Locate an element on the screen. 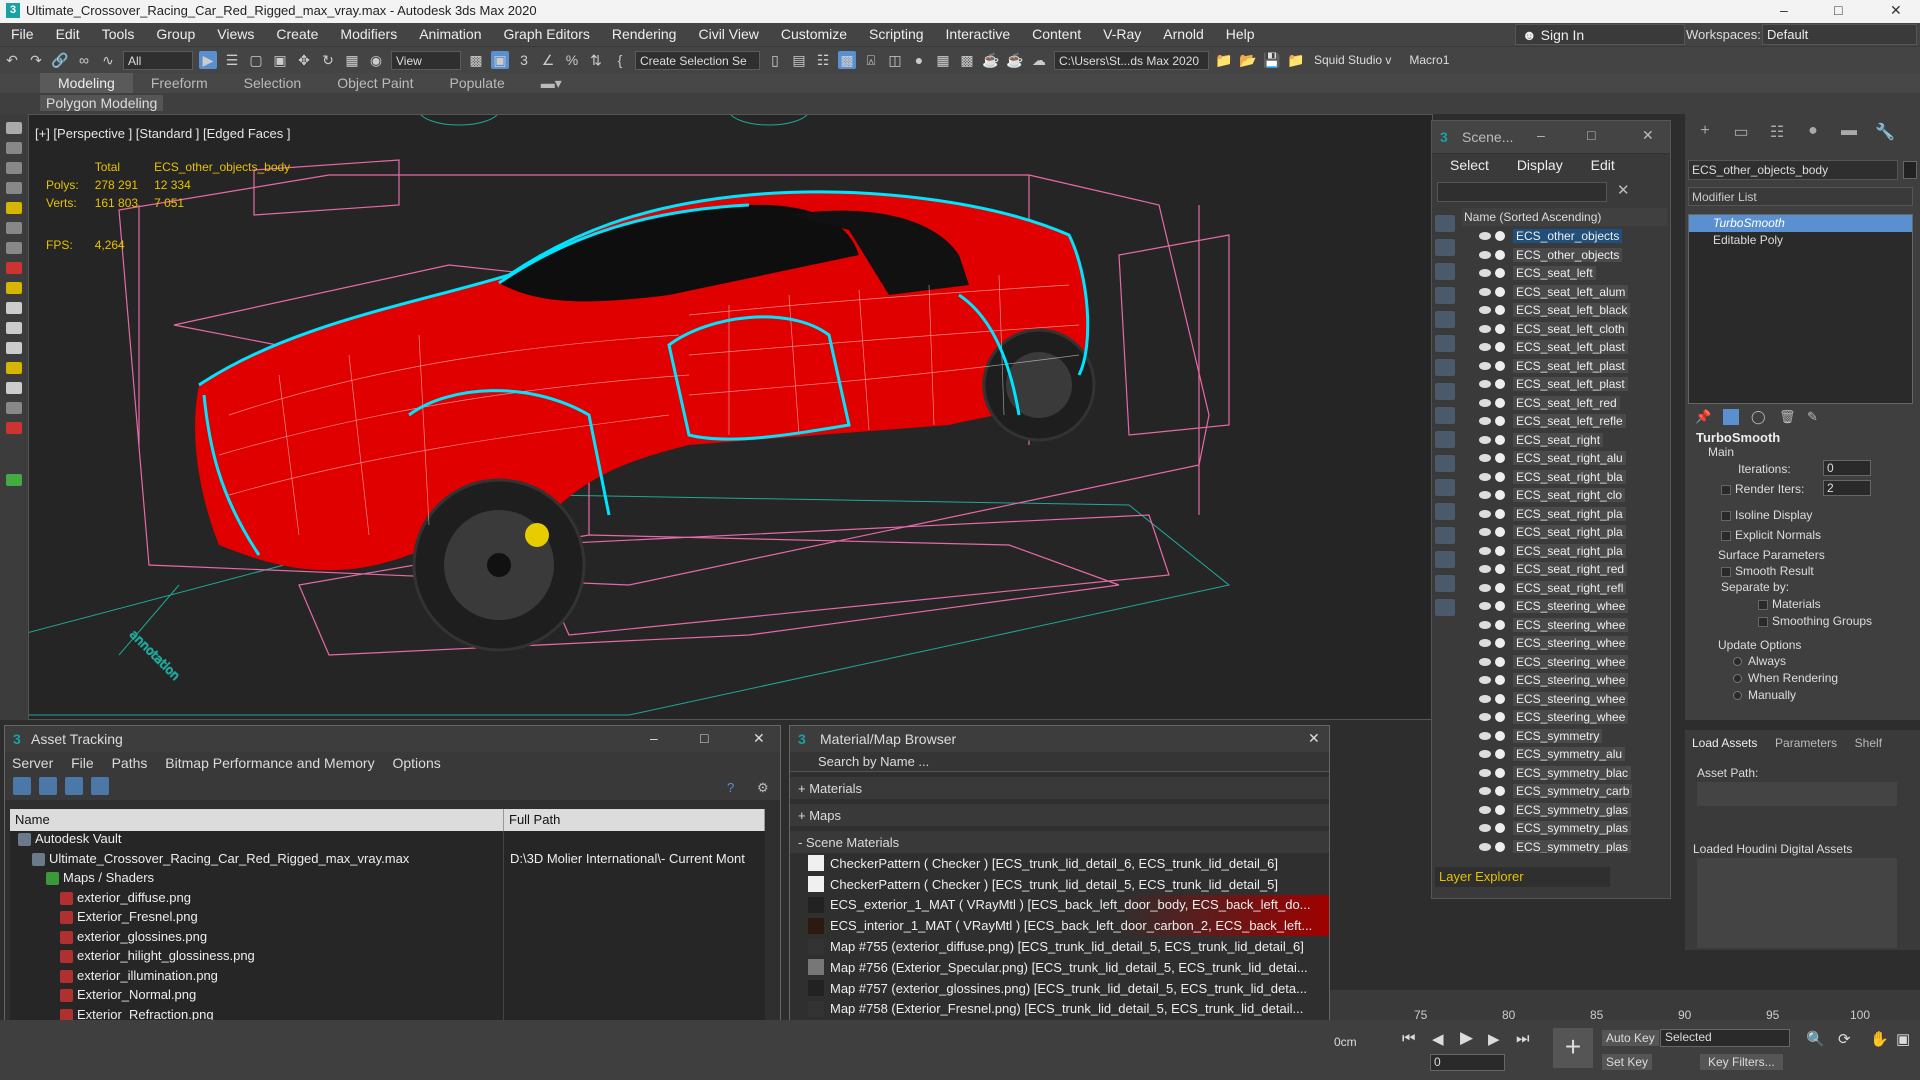  render-iters-checkbox is located at coordinates (1726, 489).